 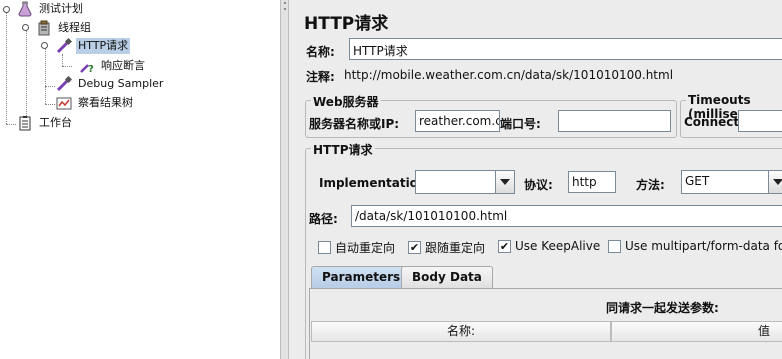 What do you see at coordinates (61, 8) in the screenshot?
I see `tree-item-label: 测试计划` at bounding box center [61, 8].